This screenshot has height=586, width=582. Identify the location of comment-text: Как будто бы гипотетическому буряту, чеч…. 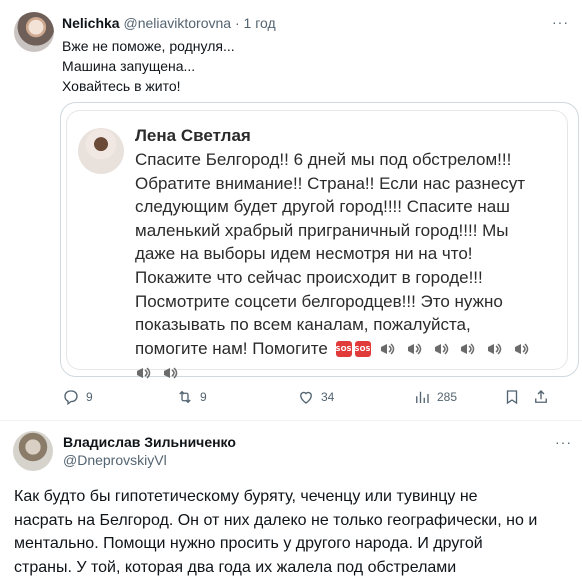
(275, 532).